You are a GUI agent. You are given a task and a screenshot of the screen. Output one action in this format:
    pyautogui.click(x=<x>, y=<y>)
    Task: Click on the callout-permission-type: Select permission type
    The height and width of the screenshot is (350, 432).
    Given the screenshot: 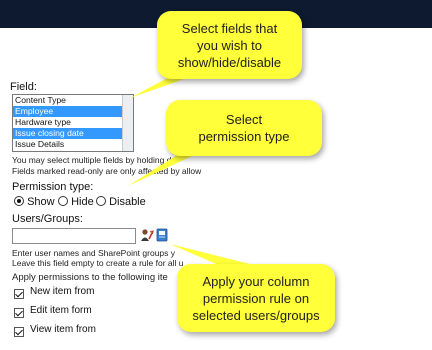 What is the action you would take?
    pyautogui.click(x=244, y=128)
    